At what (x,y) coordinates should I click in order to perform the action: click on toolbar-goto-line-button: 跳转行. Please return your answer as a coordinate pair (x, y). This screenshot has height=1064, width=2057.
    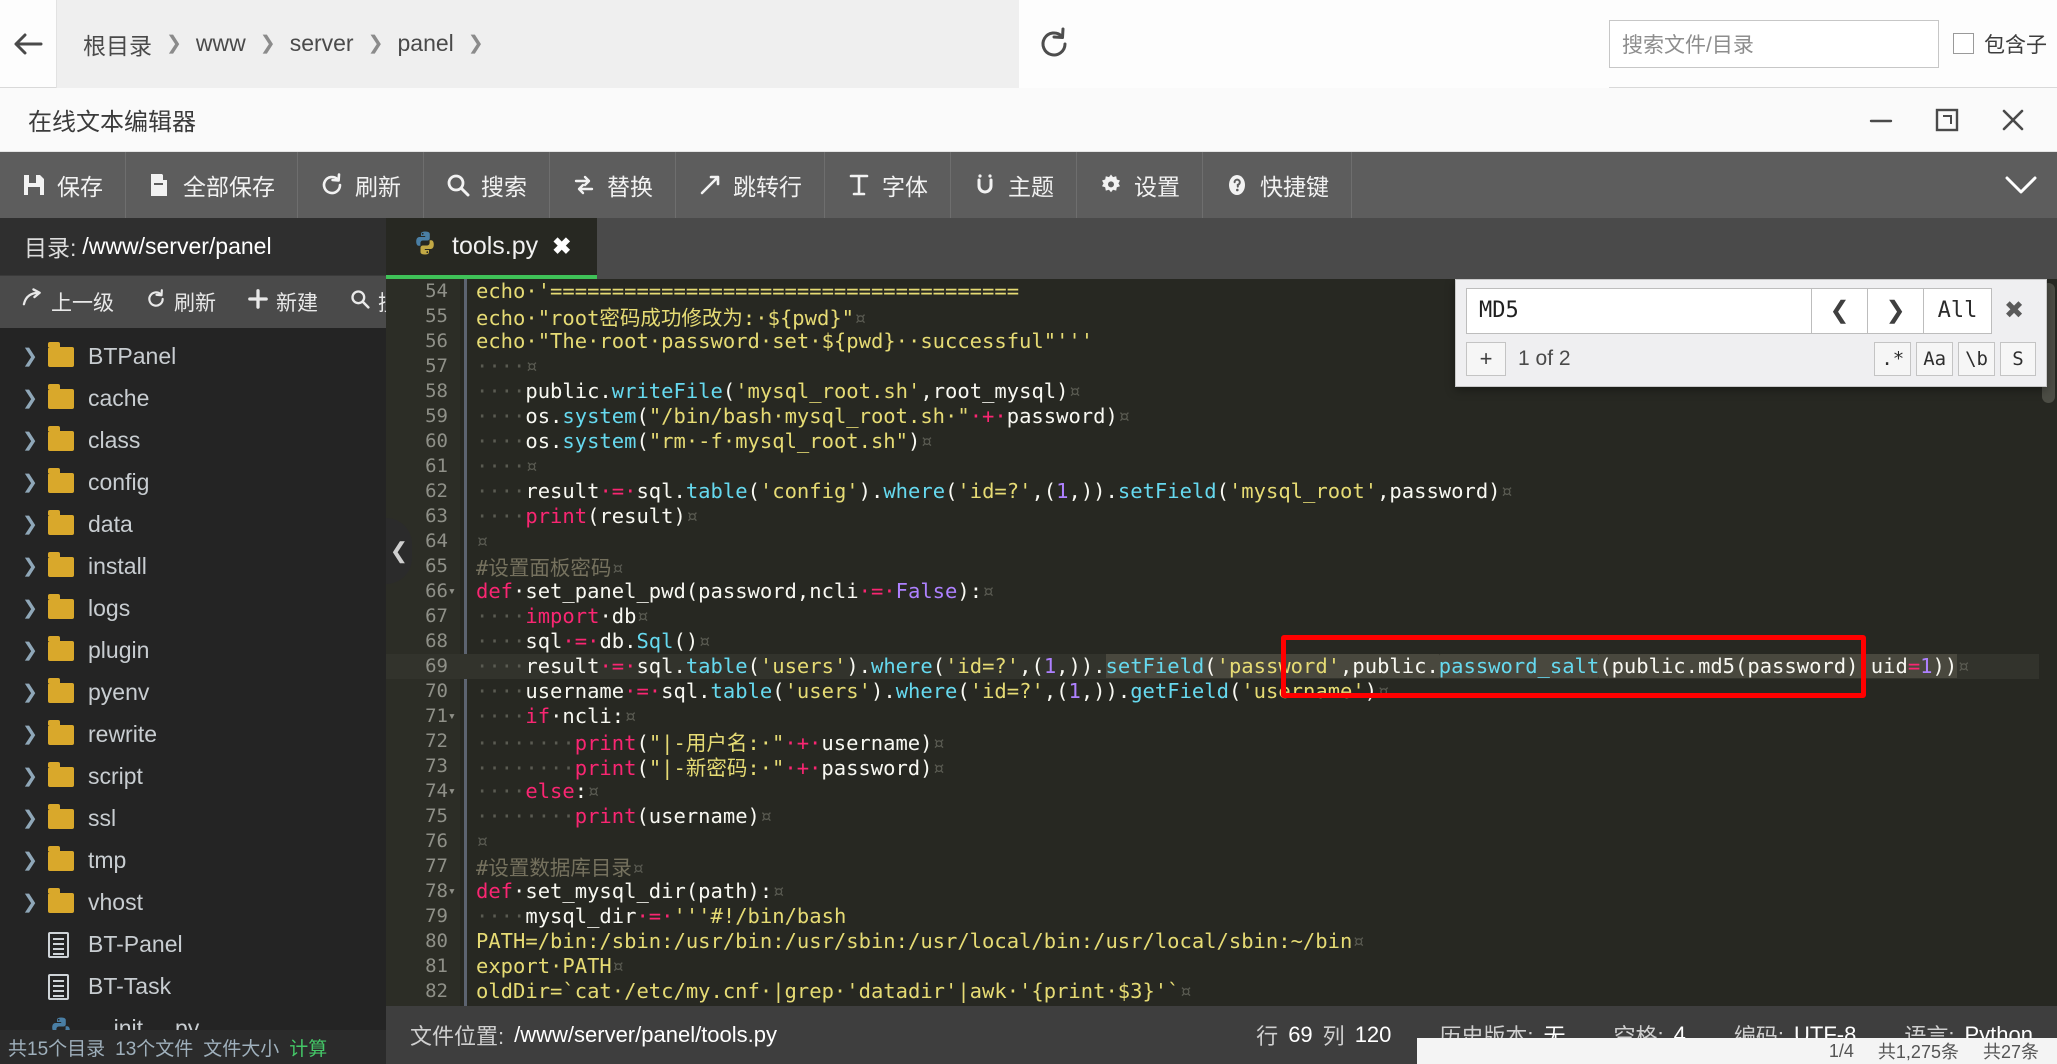
    Looking at the image, I should click on (750, 185).